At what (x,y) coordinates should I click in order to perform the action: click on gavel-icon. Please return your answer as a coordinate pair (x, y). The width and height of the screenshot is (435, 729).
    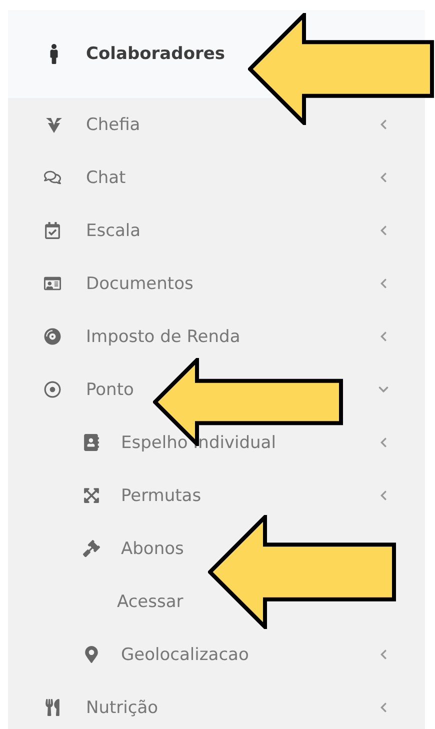
    Looking at the image, I should click on (91, 548).